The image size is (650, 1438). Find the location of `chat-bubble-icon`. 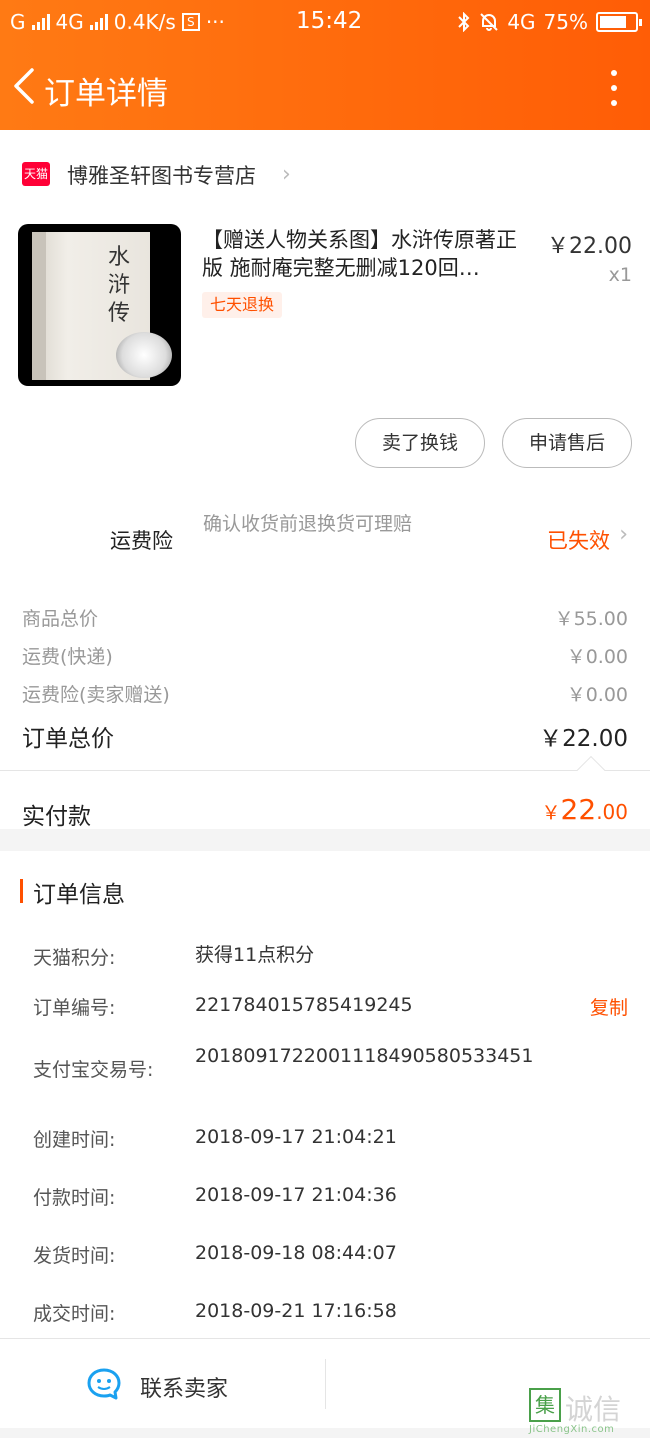

chat-bubble-icon is located at coordinates (104, 1384).